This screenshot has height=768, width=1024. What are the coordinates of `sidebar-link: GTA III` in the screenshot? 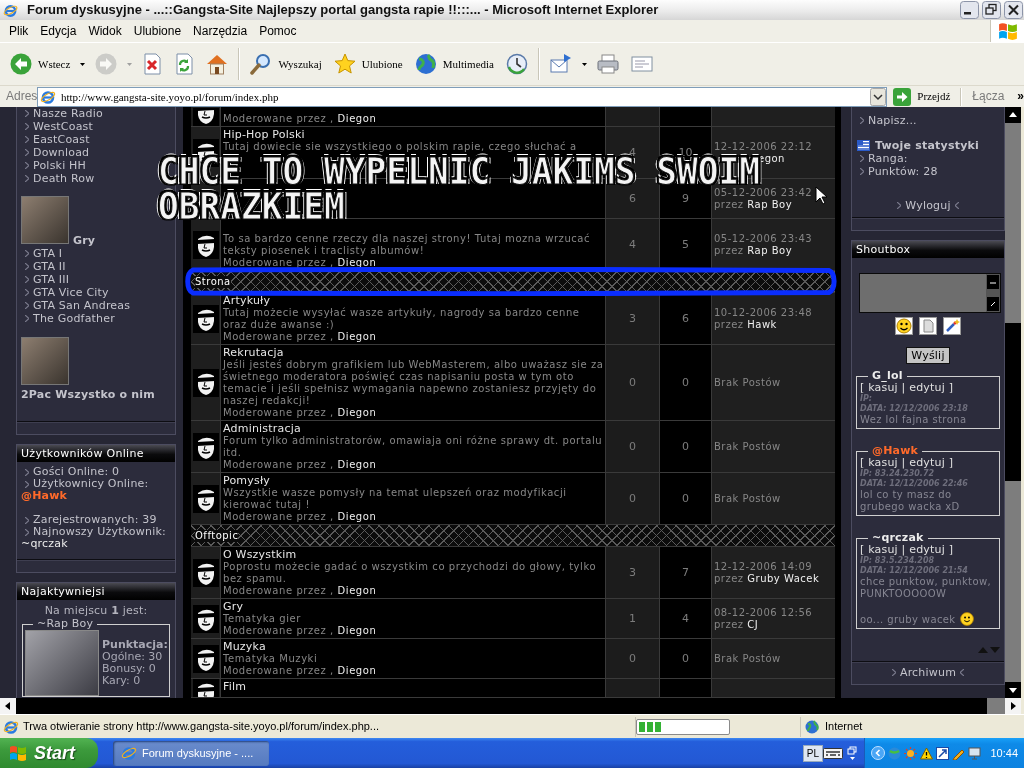 It's located at (51, 279).